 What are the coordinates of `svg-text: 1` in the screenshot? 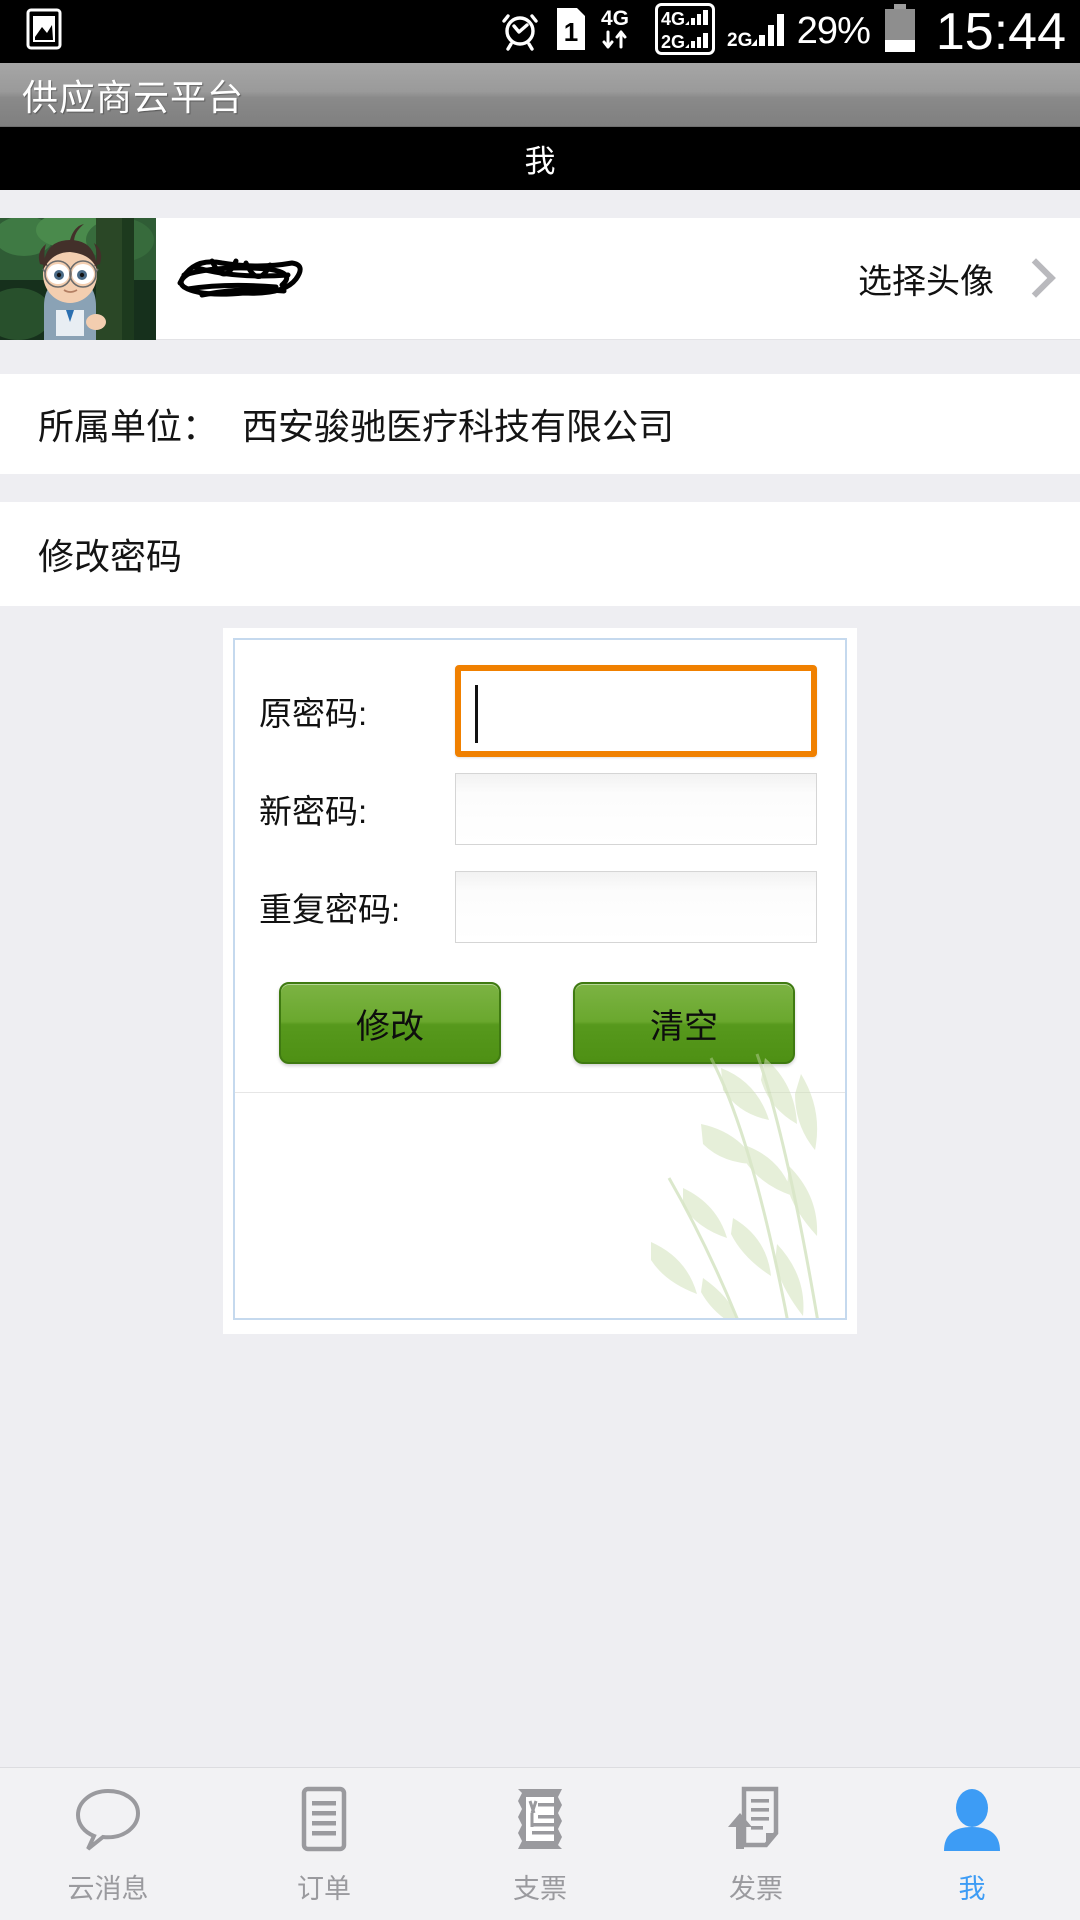 It's located at (571, 32).